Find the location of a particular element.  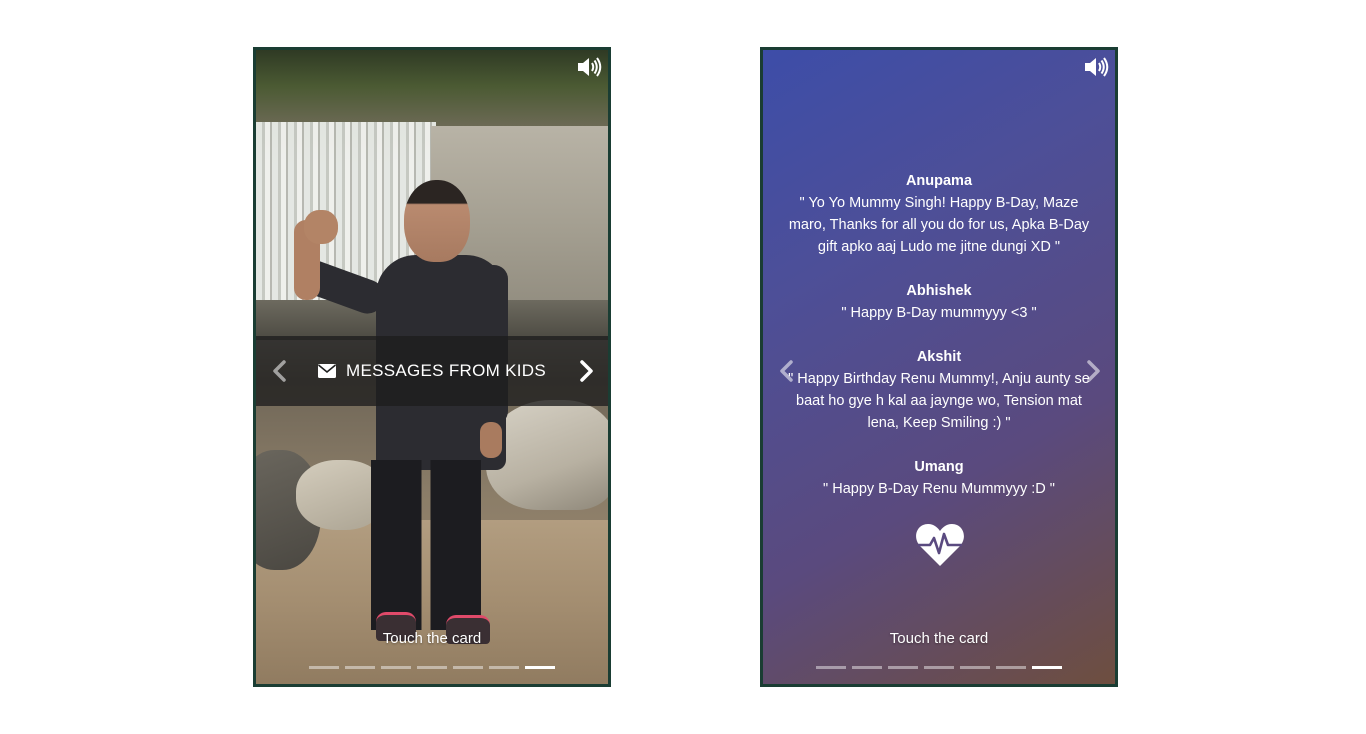

message-author: Abhishek is located at coordinates (939, 291).